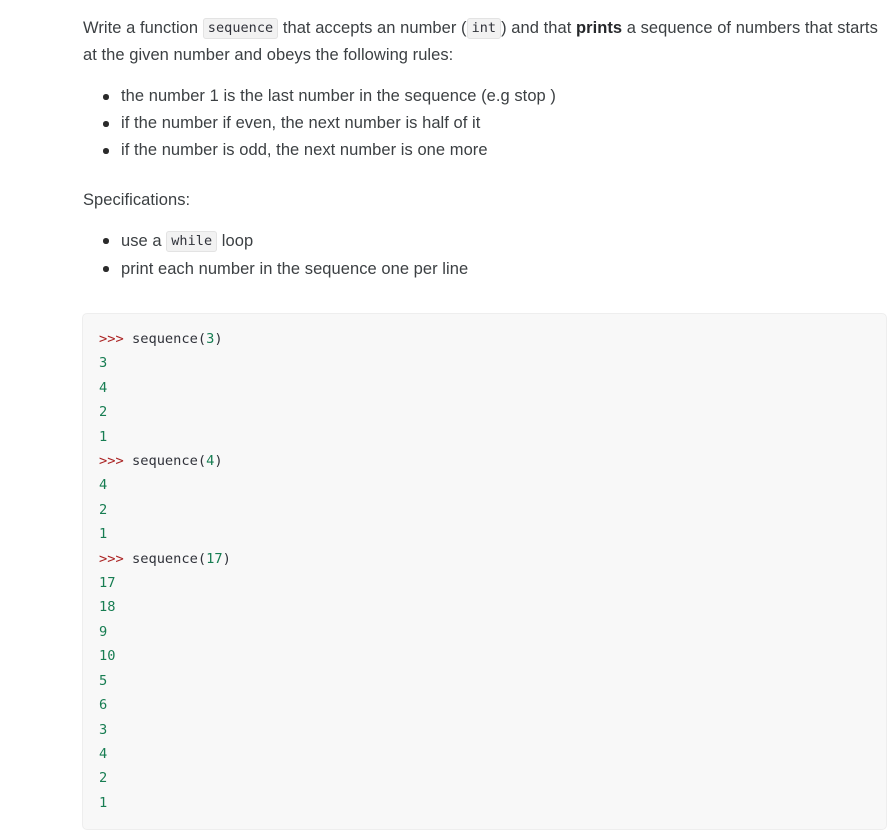  What do you see at coordinates (599, 28) in the screenshot?
I see `intro-bold-prints: prints` at bounding box center [599, 28].